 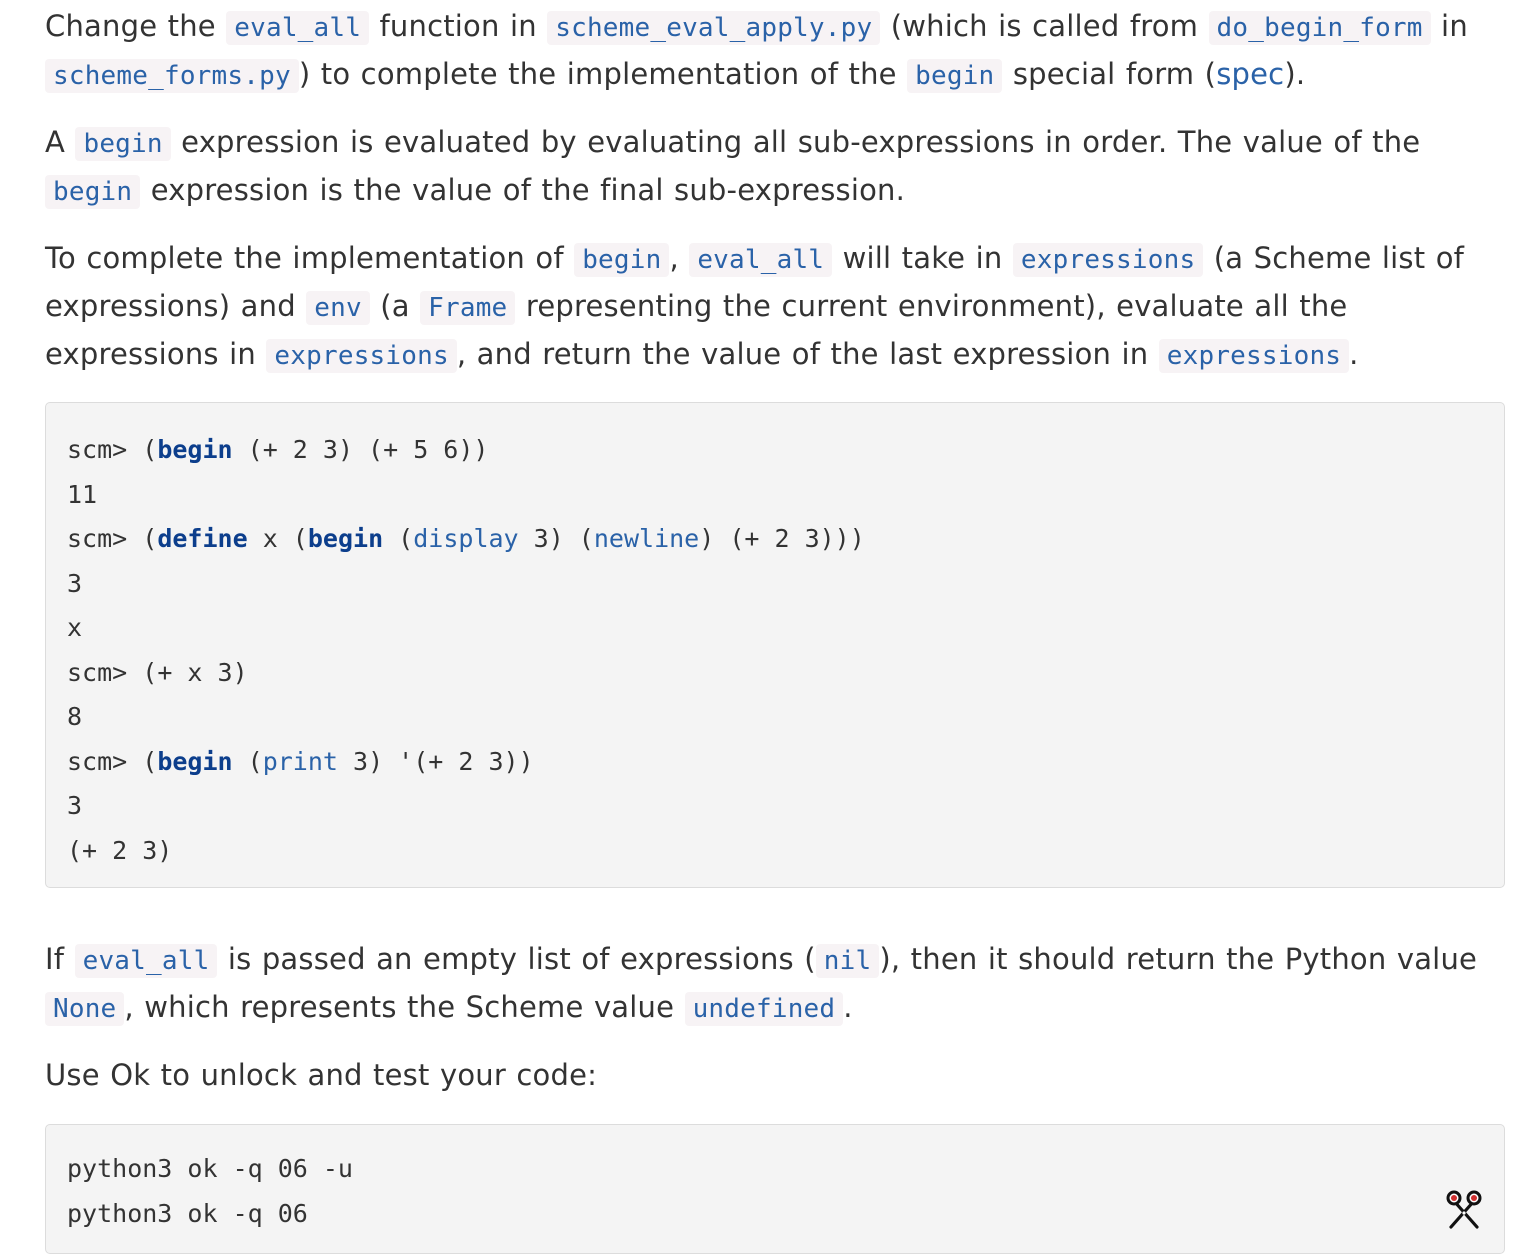 What do you see at coordinates (1109, 74) in the screenshot?
I see `text: special form (` at bounding box center [1109, 74].